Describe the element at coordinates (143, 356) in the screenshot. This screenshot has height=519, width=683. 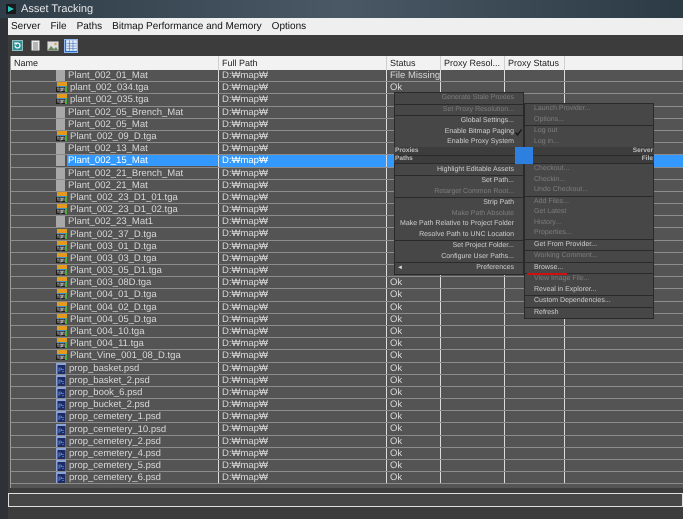
I see `file-name: Plant_Vine_001_08_D.tga` at that location.